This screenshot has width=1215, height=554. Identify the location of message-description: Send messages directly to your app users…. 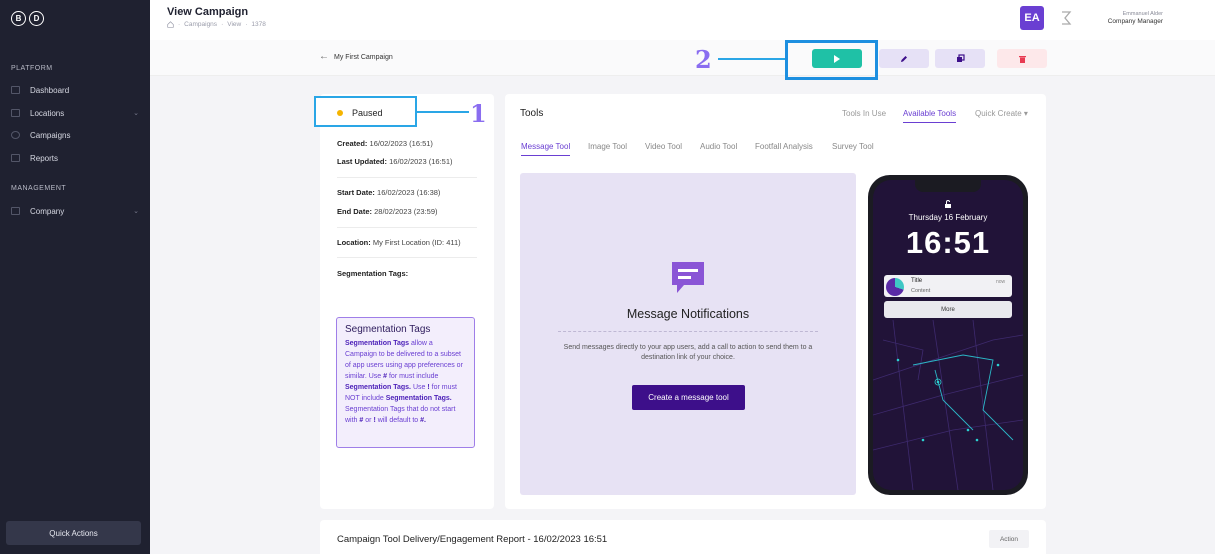
(688, 352).